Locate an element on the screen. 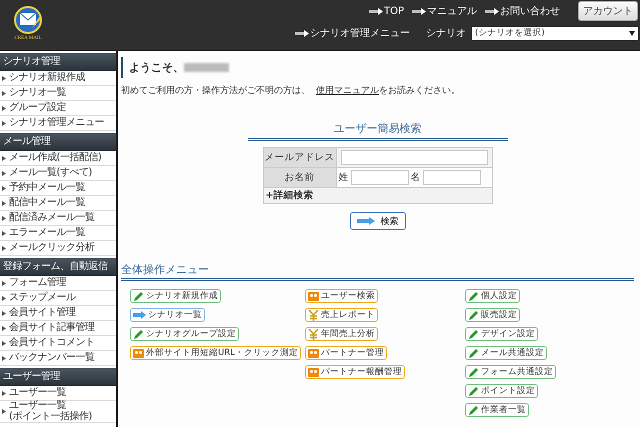  header-link: マニュアル is located at coordinates (444, 11).